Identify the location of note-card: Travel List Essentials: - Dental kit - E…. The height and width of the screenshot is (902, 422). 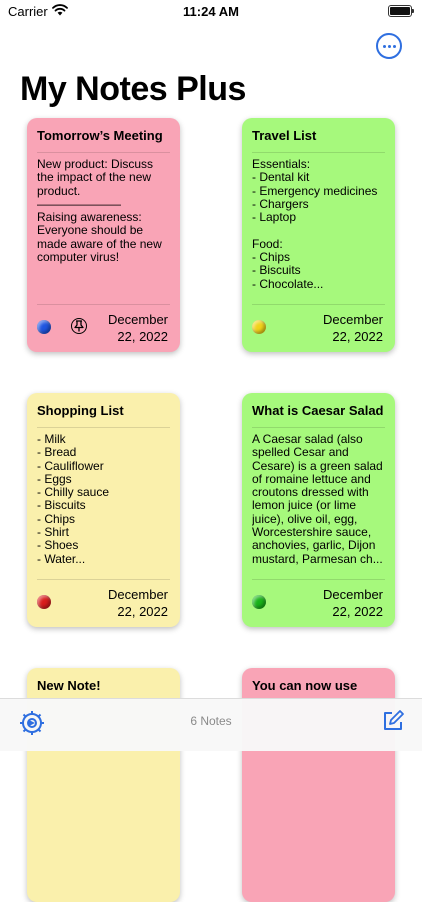
(318, 235).